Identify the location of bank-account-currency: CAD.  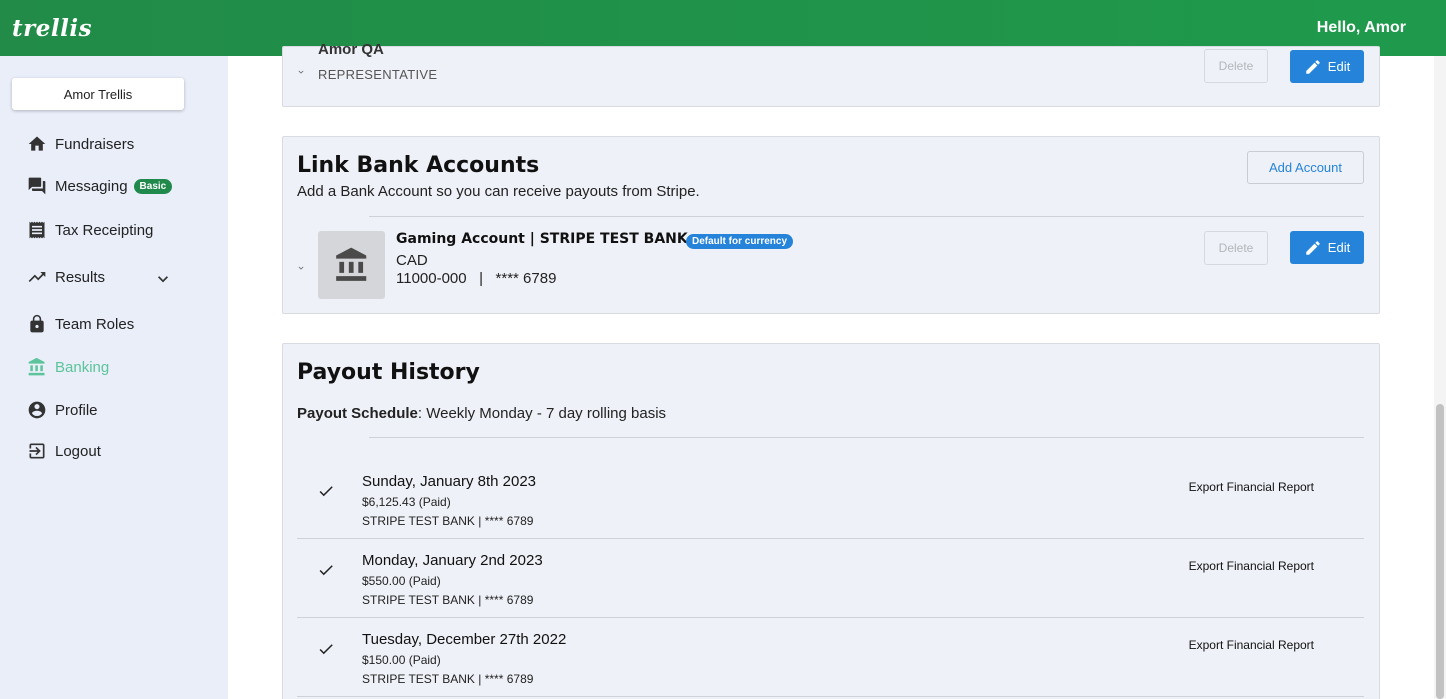
(412, 260).